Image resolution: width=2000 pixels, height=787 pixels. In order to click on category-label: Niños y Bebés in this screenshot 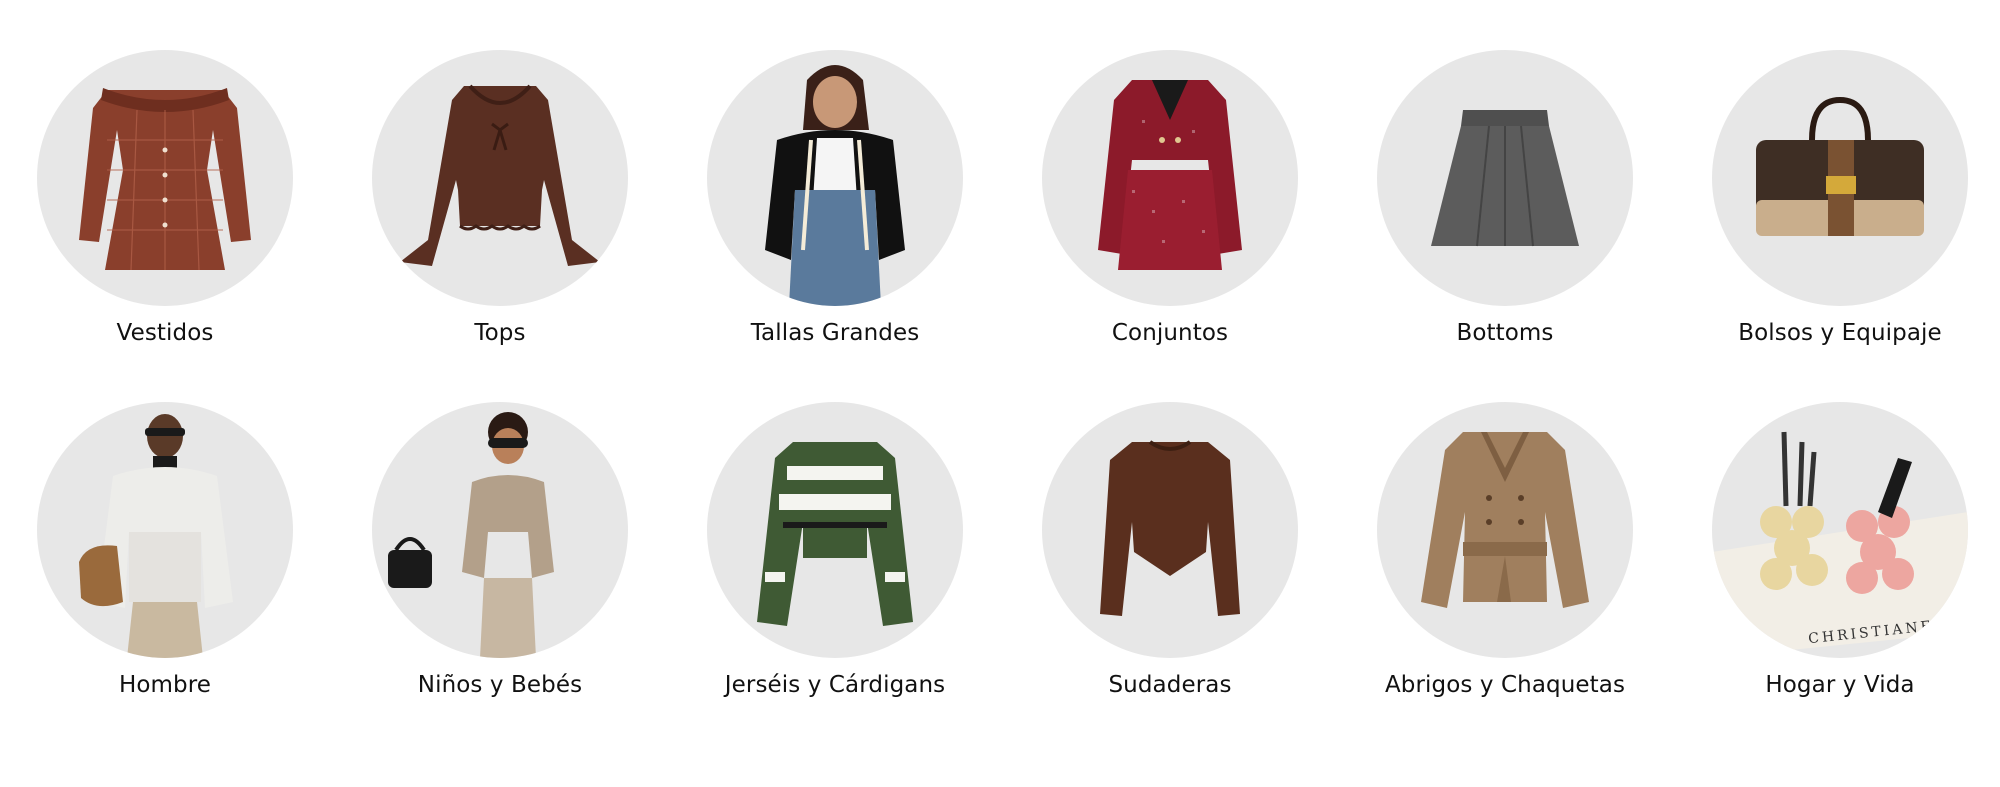, I will do `click(500, 685)`.